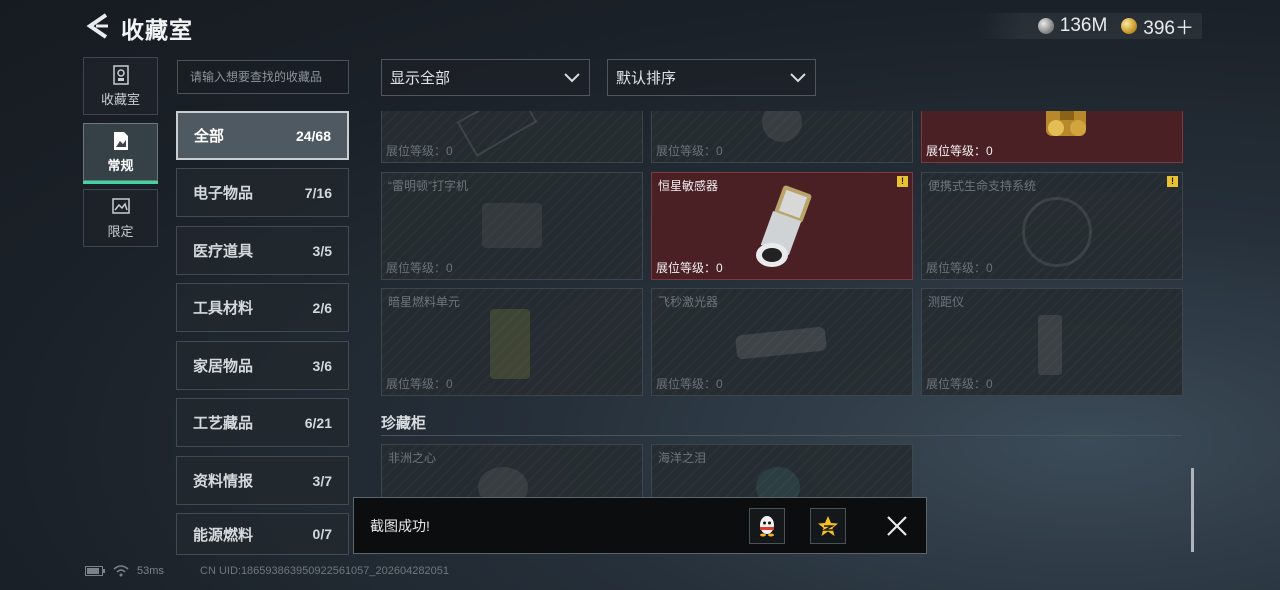  I want to click on star-sensor-icon, so click(784, 226).